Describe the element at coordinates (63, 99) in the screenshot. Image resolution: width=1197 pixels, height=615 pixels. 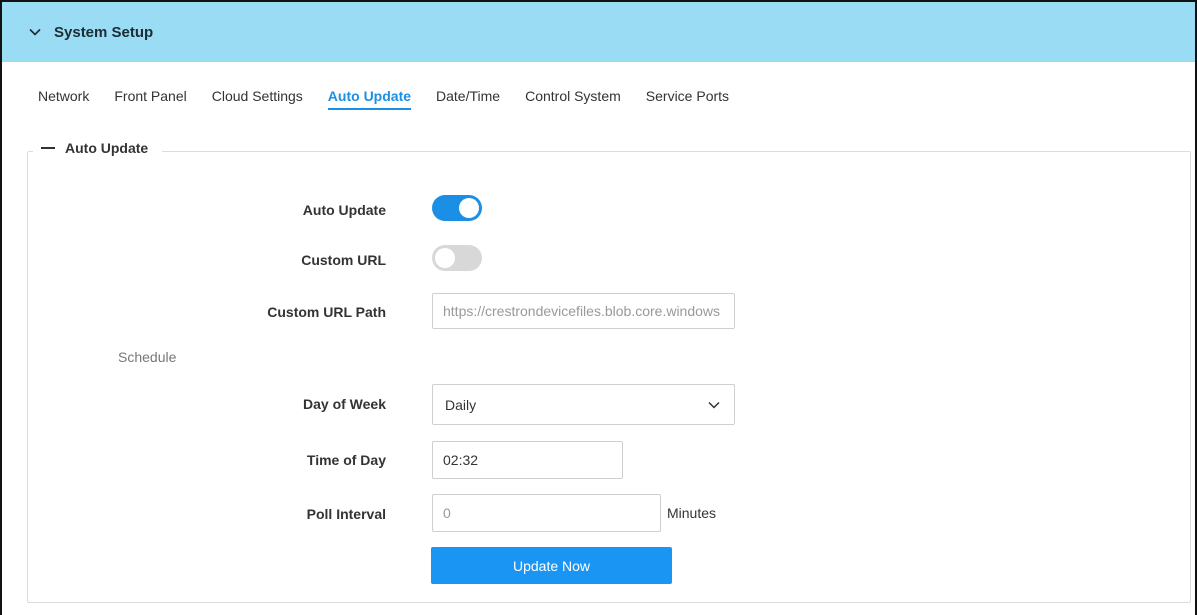
I see `tab-network: Network` at that location.